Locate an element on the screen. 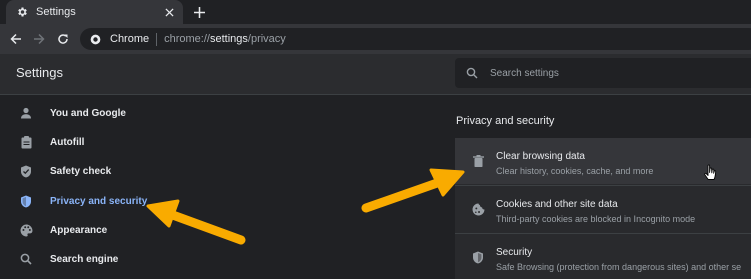 This screenshot has width=751, height=279. arrow-to-clear-browsing-data is located at coordinates (413, 190).